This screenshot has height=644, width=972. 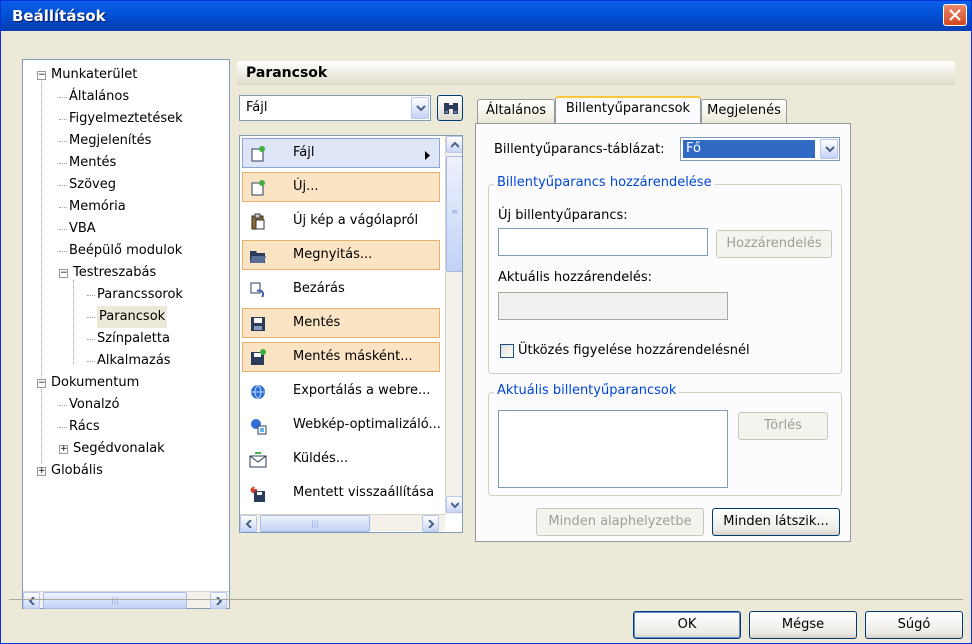 I want to click on assign-button: Hozzárendelés, so click(x=774, y=244).